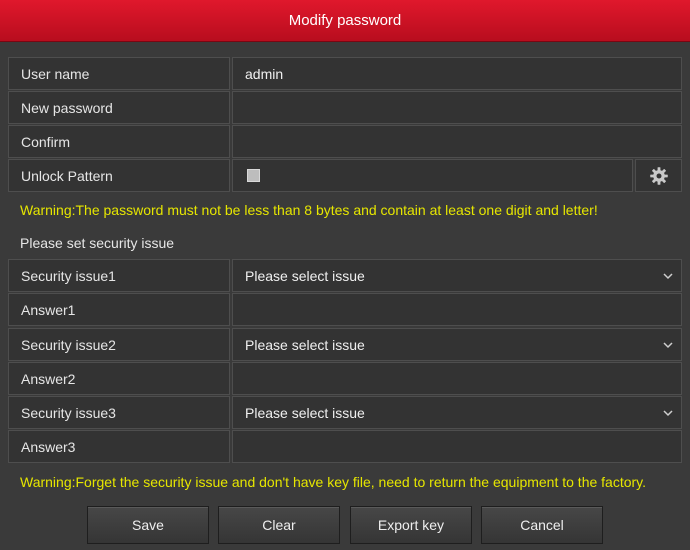 This screenshot has width=690, height=550. I want to click on security-issue-2-row: Security issue2 Please select issue, so click(345, 344).